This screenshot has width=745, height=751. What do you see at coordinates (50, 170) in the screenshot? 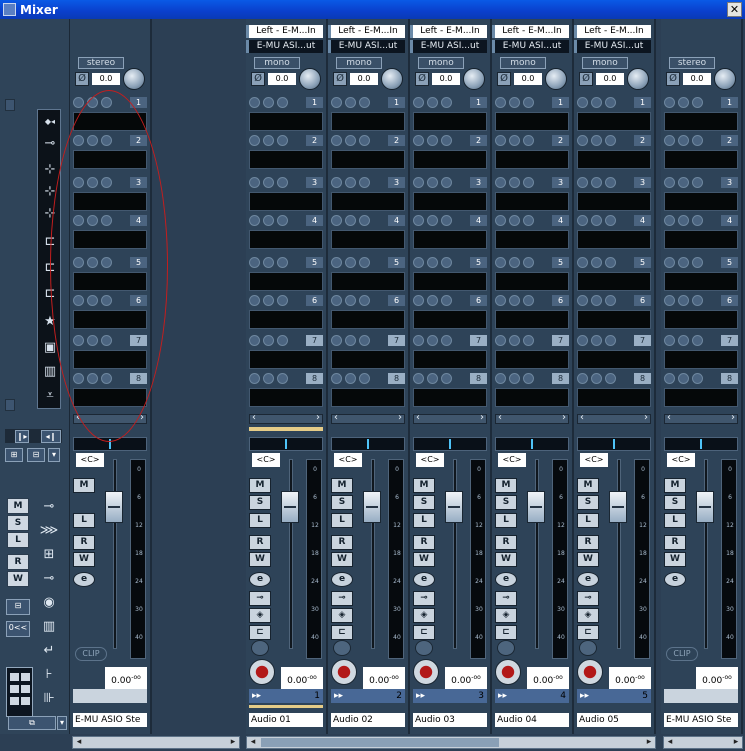
I see `send-view-icon: ⊹` at bounding box center [50, 170].